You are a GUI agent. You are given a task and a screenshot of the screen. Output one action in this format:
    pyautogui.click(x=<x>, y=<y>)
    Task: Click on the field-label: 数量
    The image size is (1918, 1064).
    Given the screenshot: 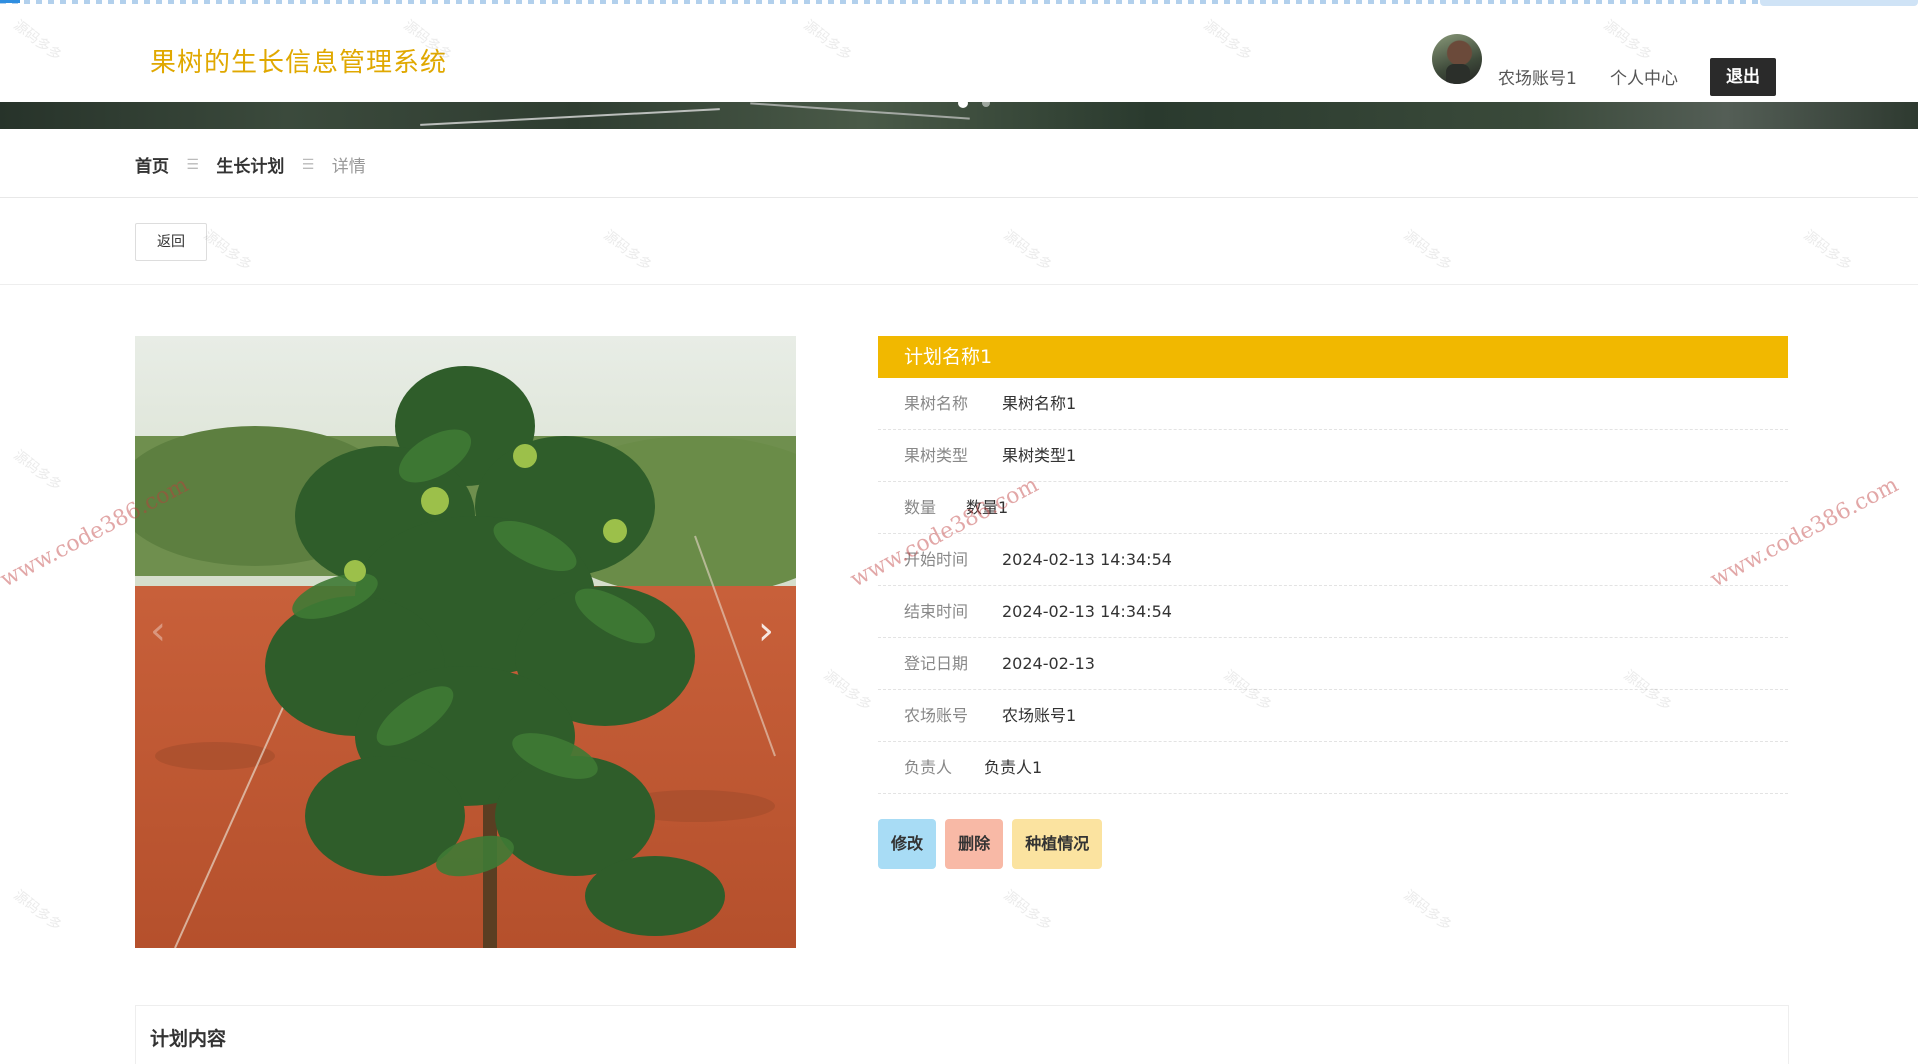 What is the action you would take?
    pyautogui.click(x=920, y=507)
    